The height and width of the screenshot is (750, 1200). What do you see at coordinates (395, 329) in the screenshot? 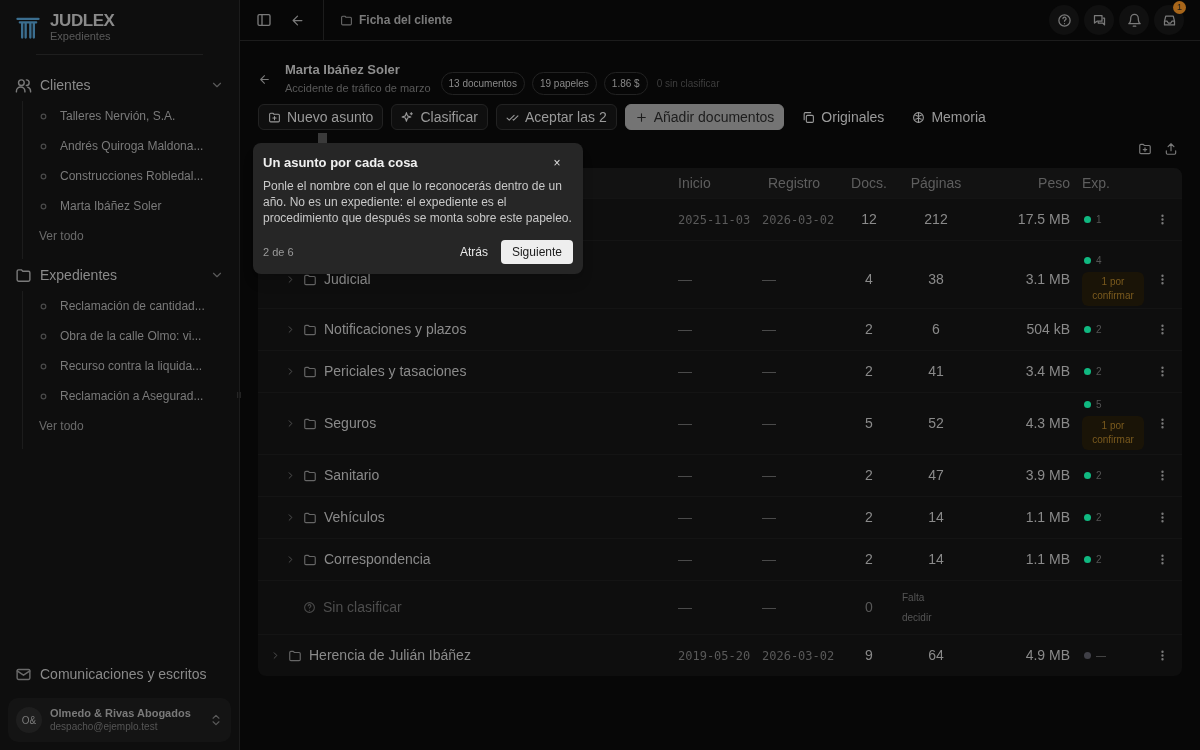
I see `folder-name: Notificaciones y plazos` at bounding box center [395, 329].